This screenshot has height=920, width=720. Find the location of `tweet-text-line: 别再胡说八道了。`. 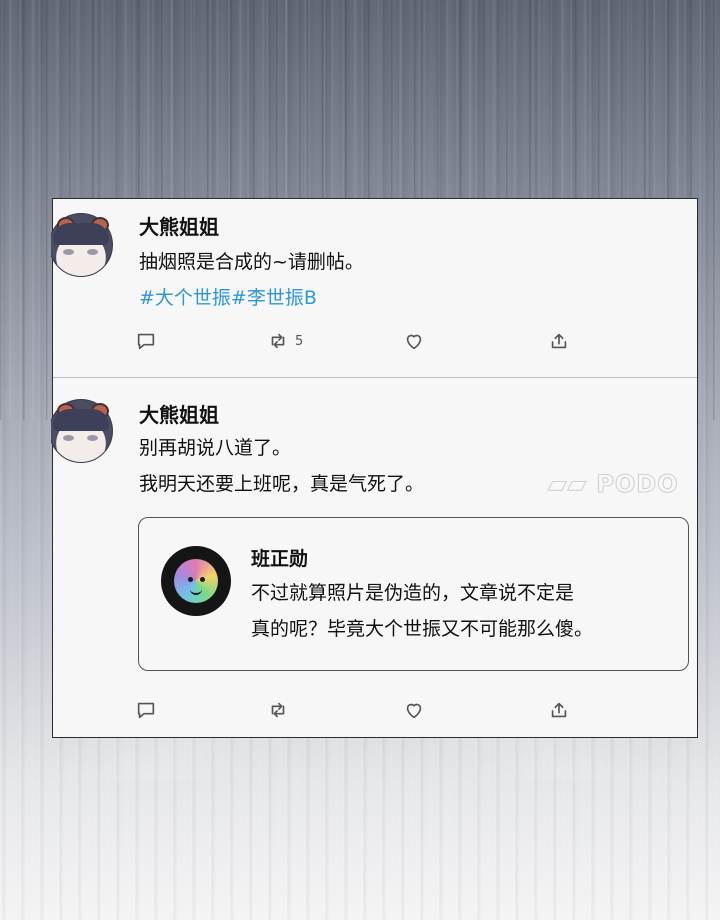

tweet-text-line: 别再胡说八道了。 is located at coordinates (215, 448).